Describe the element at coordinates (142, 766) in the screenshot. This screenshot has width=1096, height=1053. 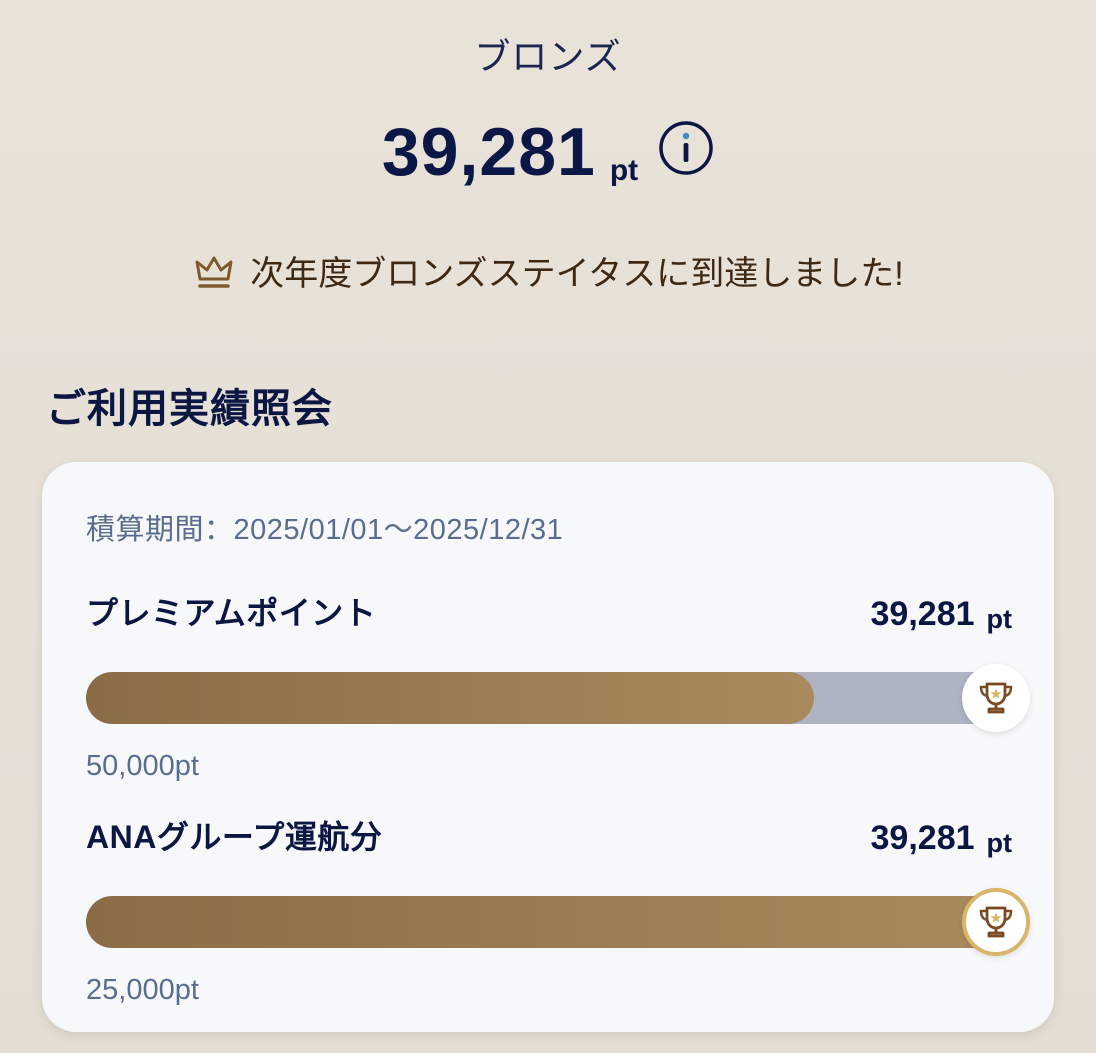
I see `metric-target: 50,000pt` at that location.